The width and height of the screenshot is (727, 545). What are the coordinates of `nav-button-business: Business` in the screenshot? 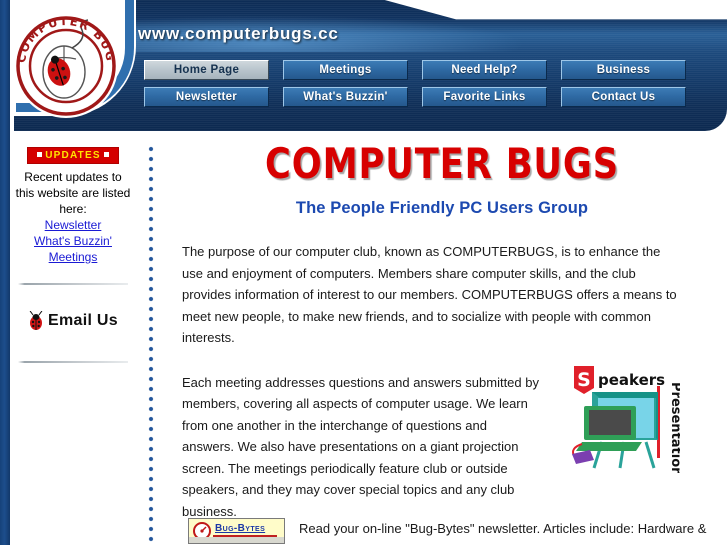 It's located at (623, 70).